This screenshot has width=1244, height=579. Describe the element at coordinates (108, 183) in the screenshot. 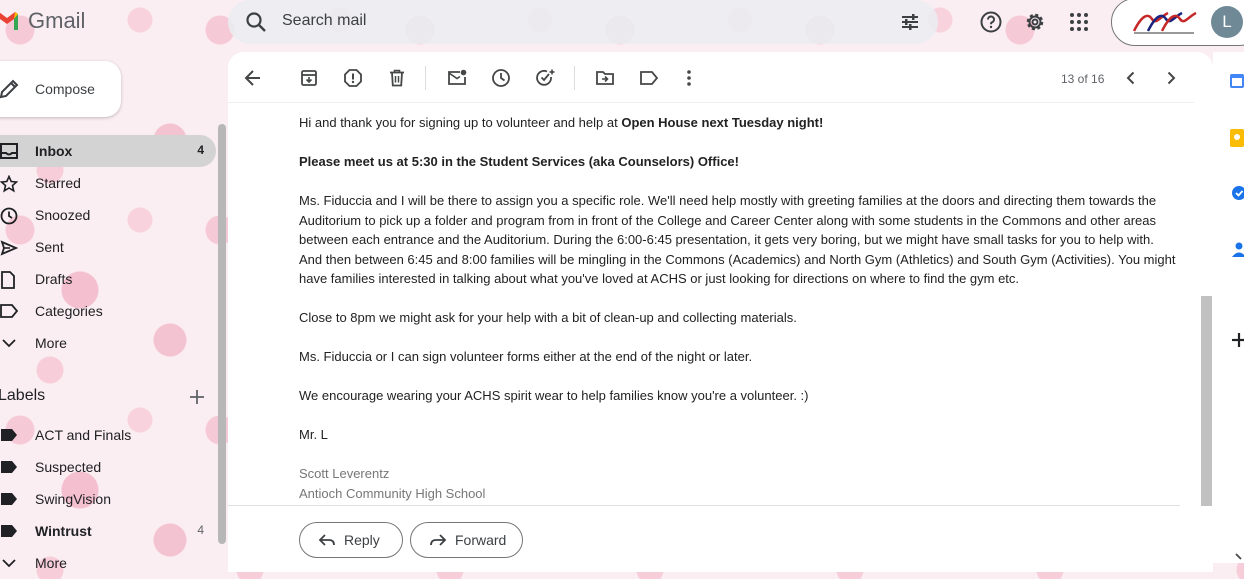

I see `sidebar-item-starred: Starred` at that location.